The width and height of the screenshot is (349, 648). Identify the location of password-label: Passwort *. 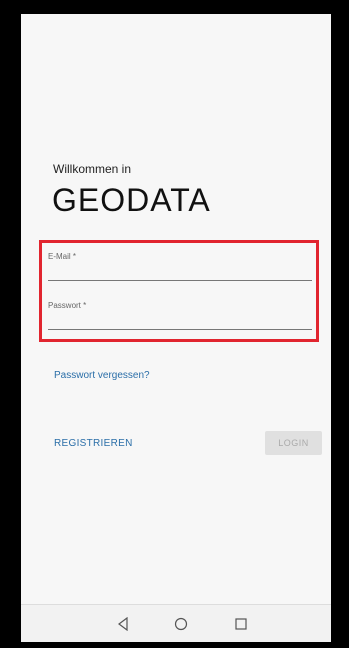
(67, 305).